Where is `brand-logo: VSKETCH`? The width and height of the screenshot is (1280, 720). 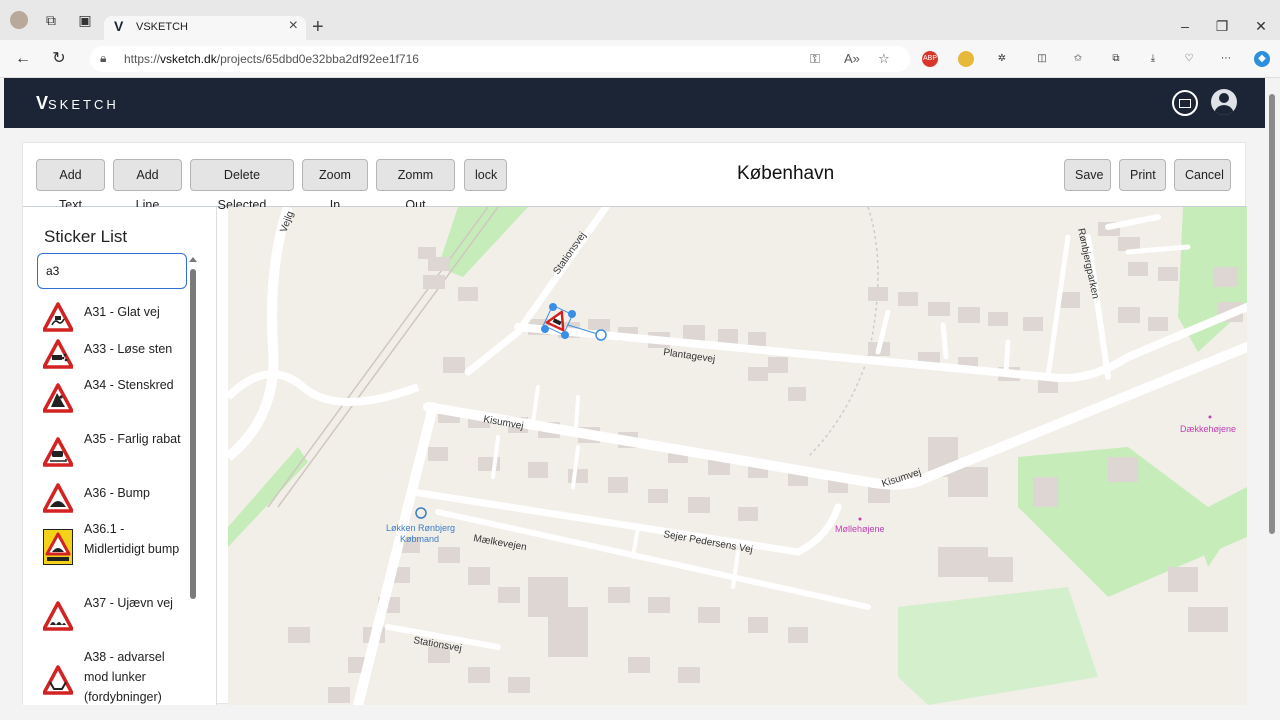
brand-logo: VSKETCH is located at coordinates (77, 103).